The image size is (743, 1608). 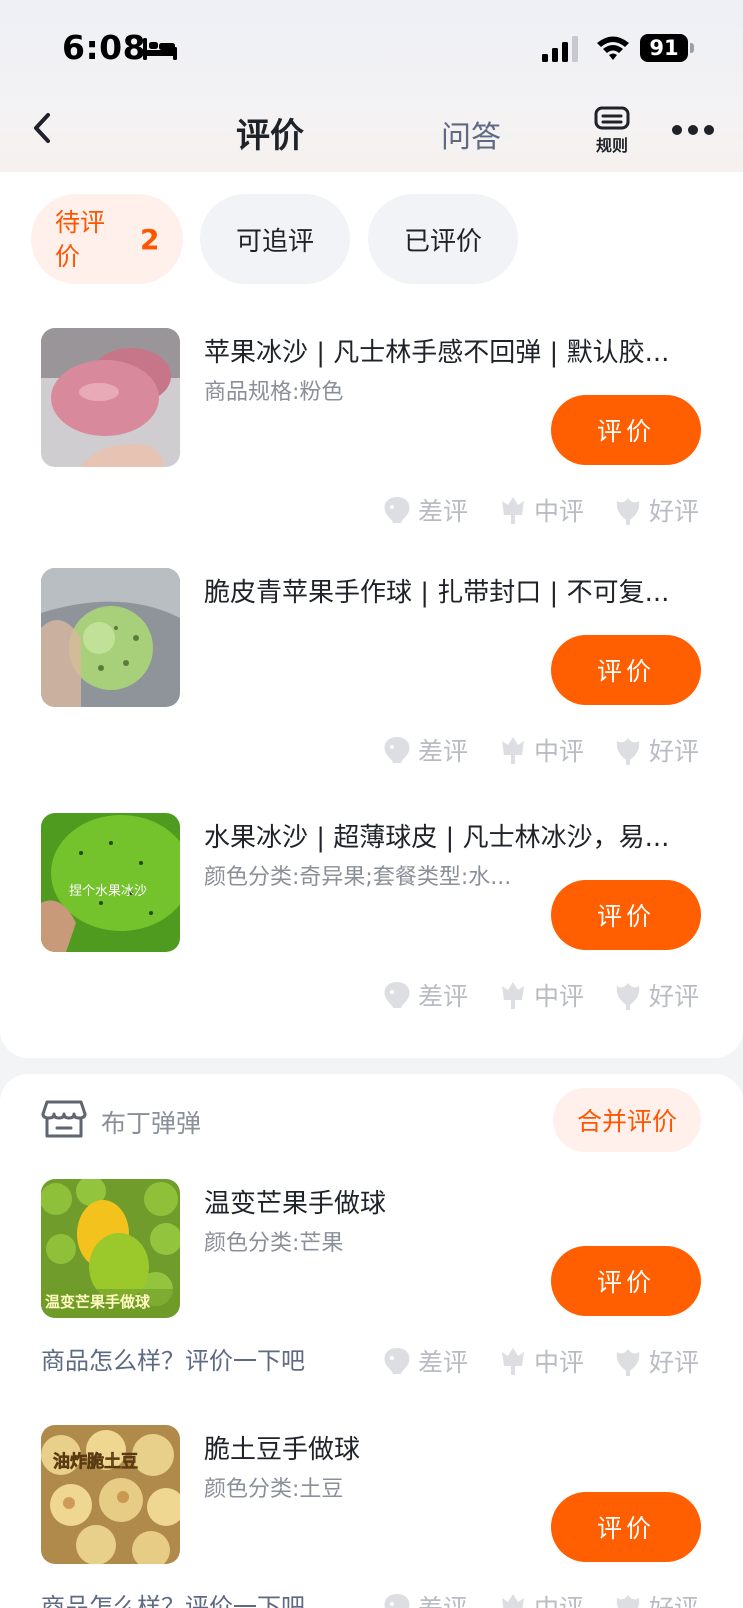 What do you see at coordinates (104, 47) in the screenshot?
I see `status-time: 6:08` at bounding box center [104, 47].